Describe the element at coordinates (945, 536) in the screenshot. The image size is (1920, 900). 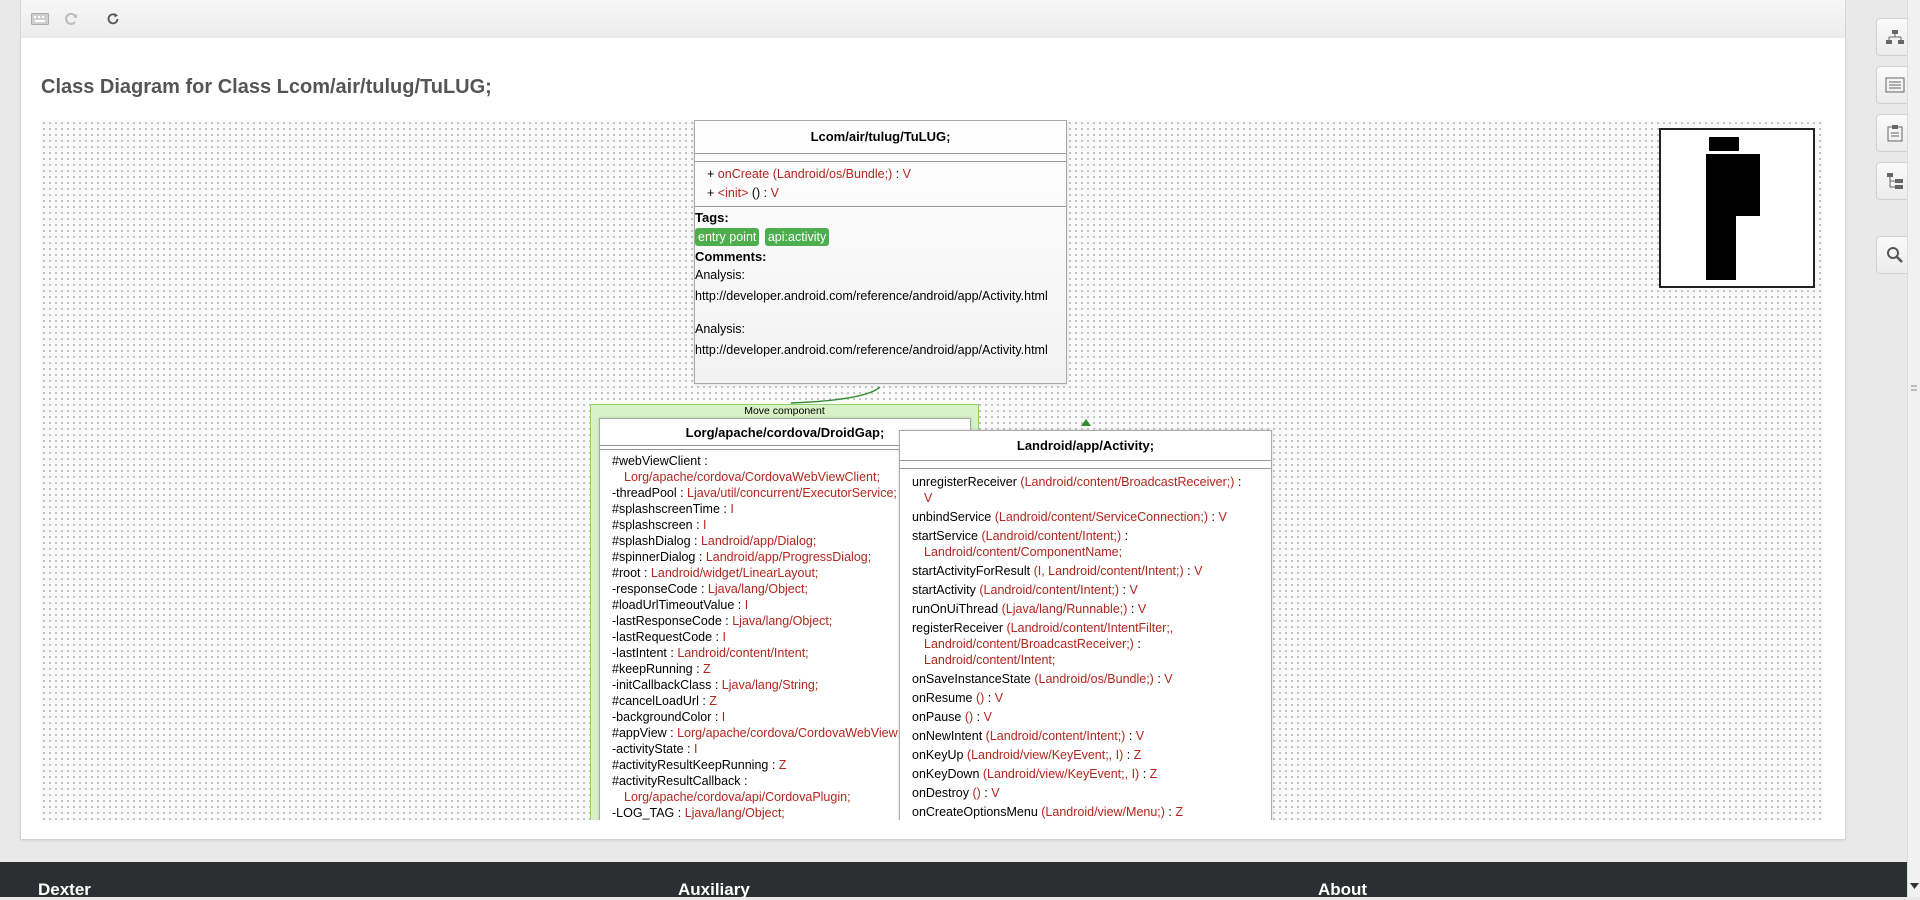
I see `method-name: startService` at that location.